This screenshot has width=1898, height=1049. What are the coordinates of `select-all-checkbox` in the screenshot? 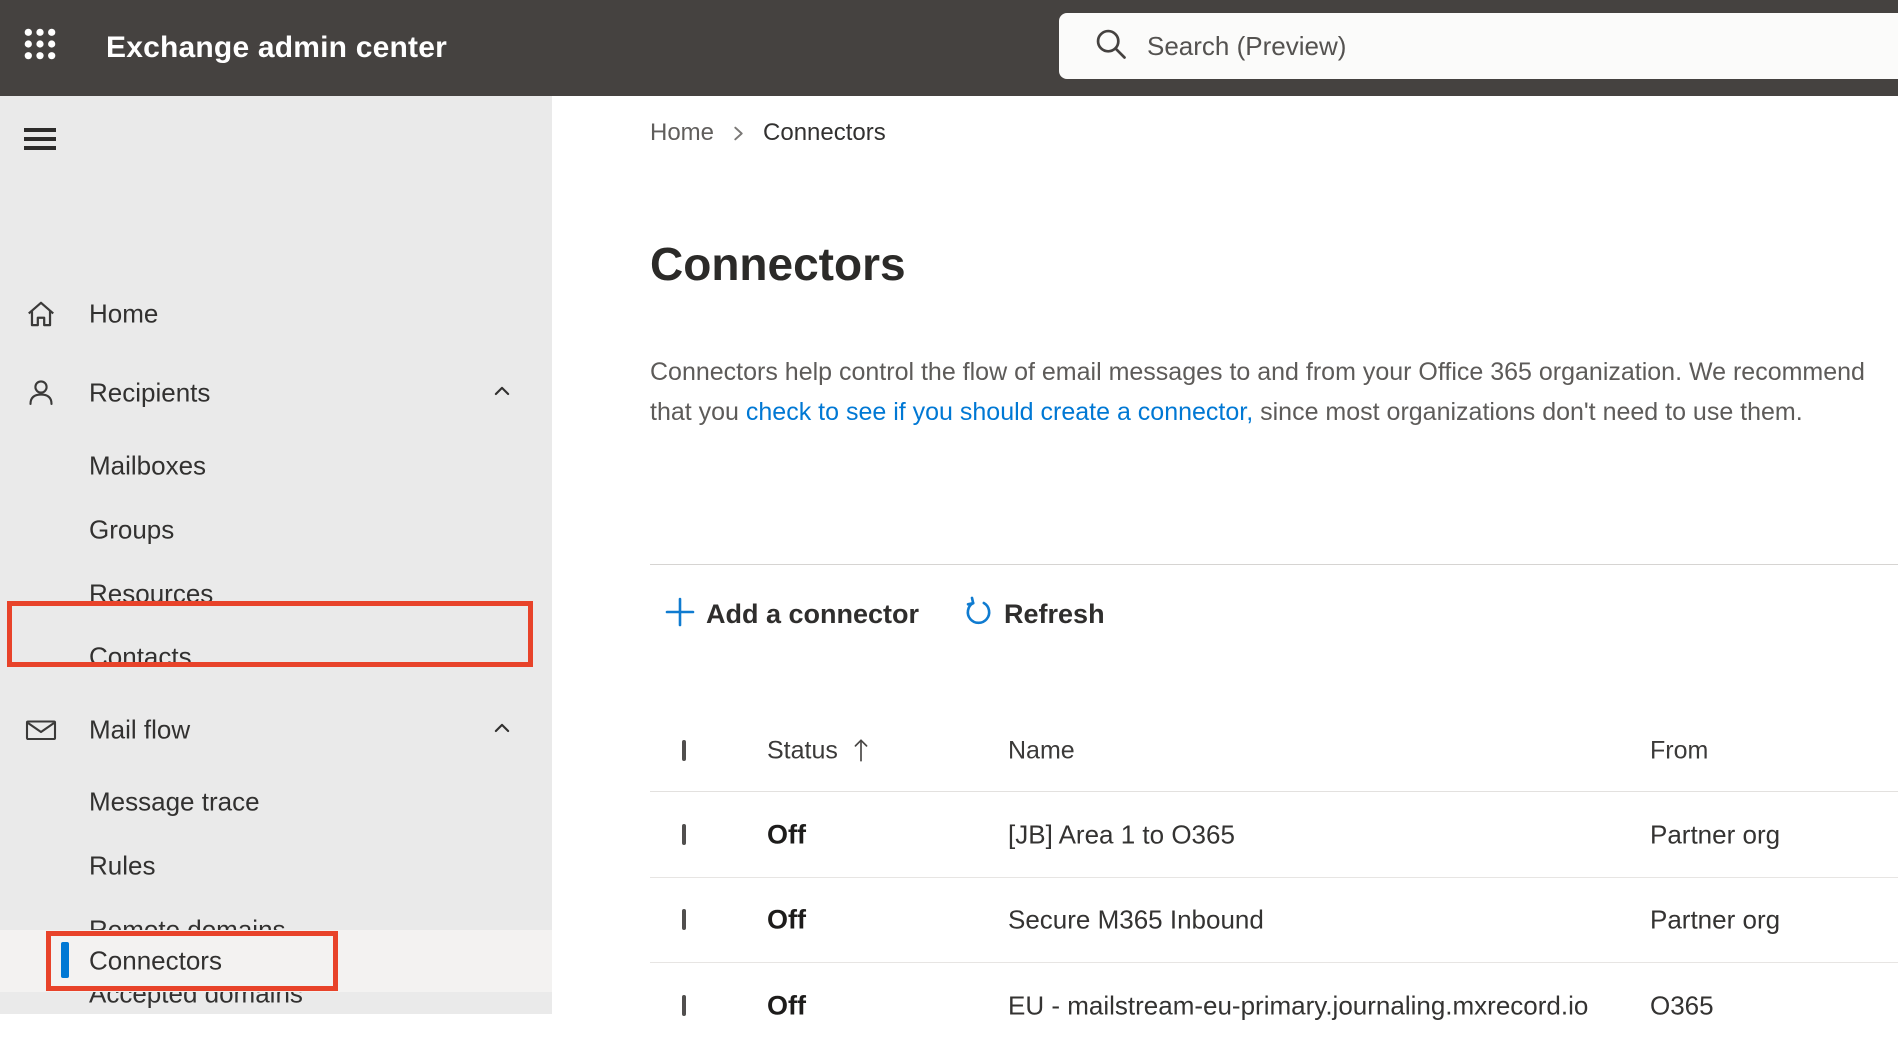 It's located at (684, 750).